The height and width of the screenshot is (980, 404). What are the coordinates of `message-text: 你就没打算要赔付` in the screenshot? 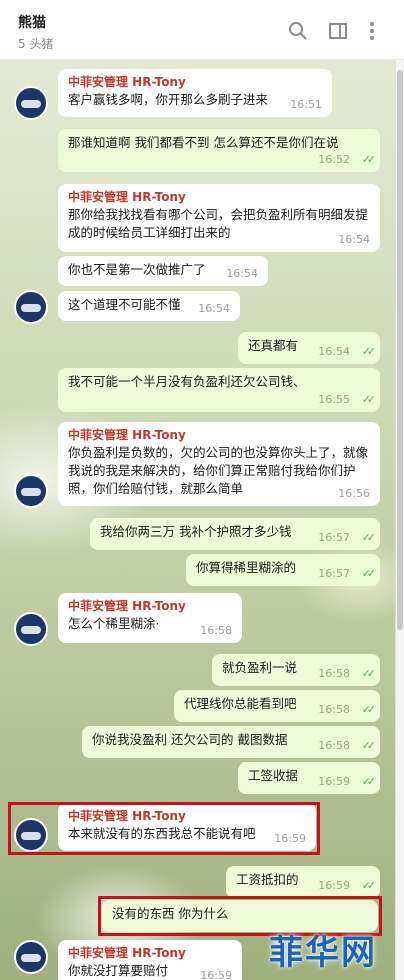 It's located at (118, 970).